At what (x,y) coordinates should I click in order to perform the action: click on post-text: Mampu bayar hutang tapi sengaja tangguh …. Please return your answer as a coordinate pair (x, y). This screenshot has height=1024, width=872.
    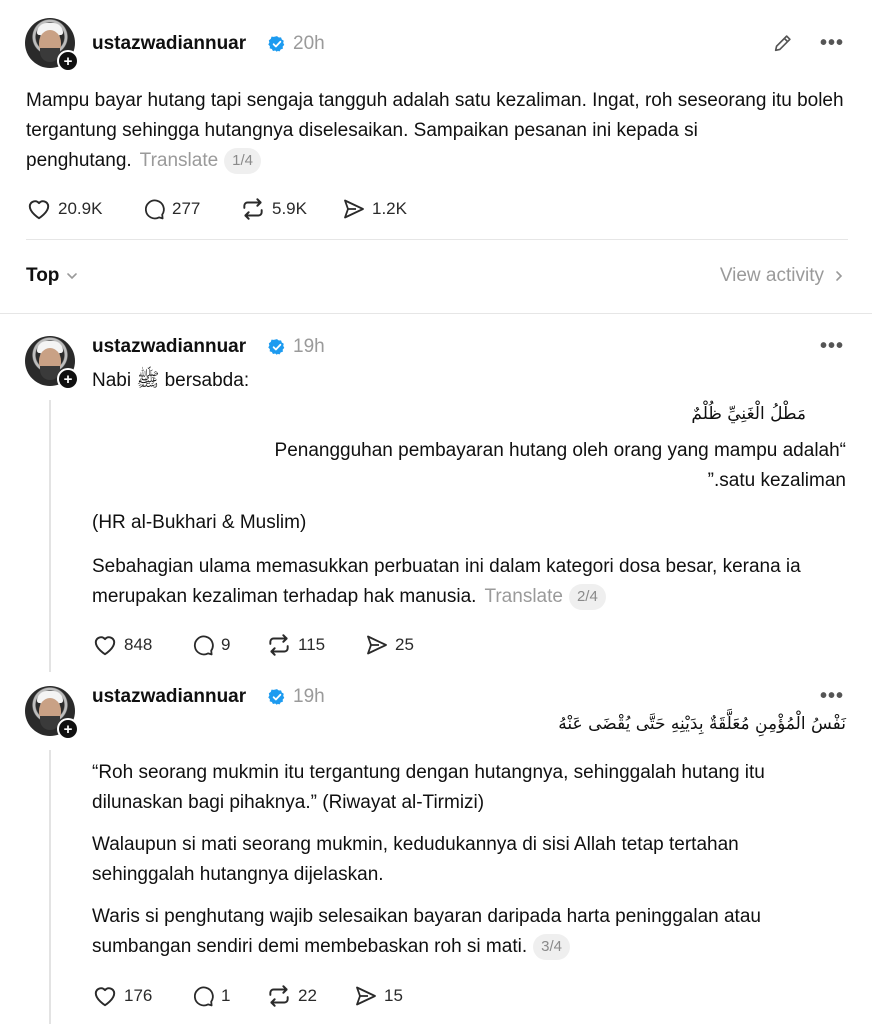
    Looking at the image, I should click on (441, 131).